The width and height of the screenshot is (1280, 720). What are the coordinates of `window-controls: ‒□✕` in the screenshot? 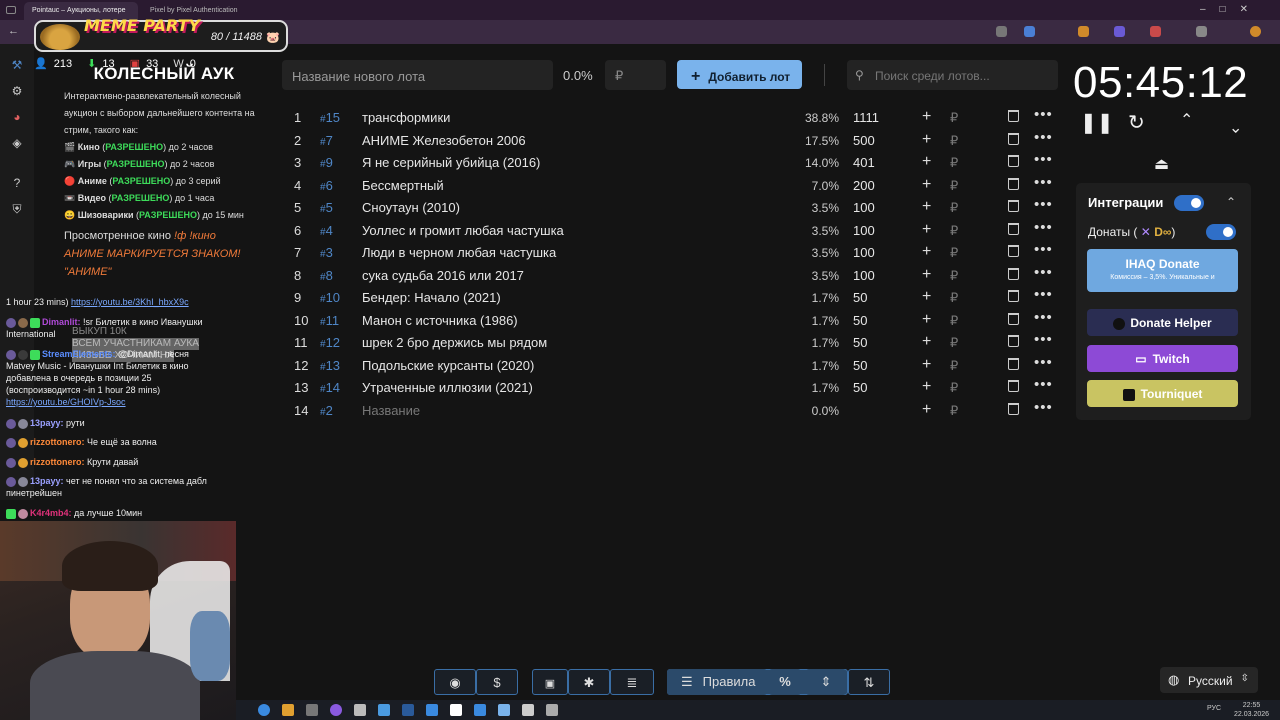 It's located at (1231, 9).